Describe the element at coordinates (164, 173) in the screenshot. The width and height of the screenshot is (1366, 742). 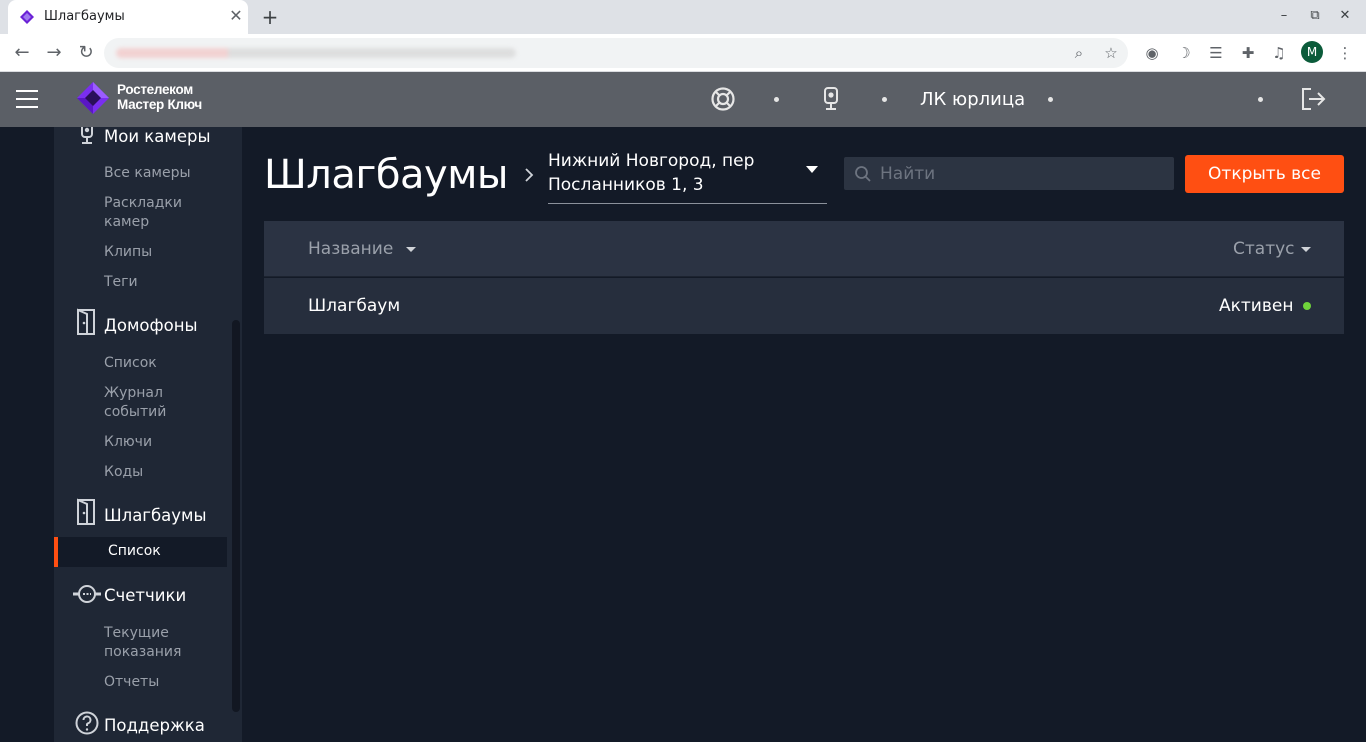
I see `sidebar-item-all-cameras: Все камеры` at that location.